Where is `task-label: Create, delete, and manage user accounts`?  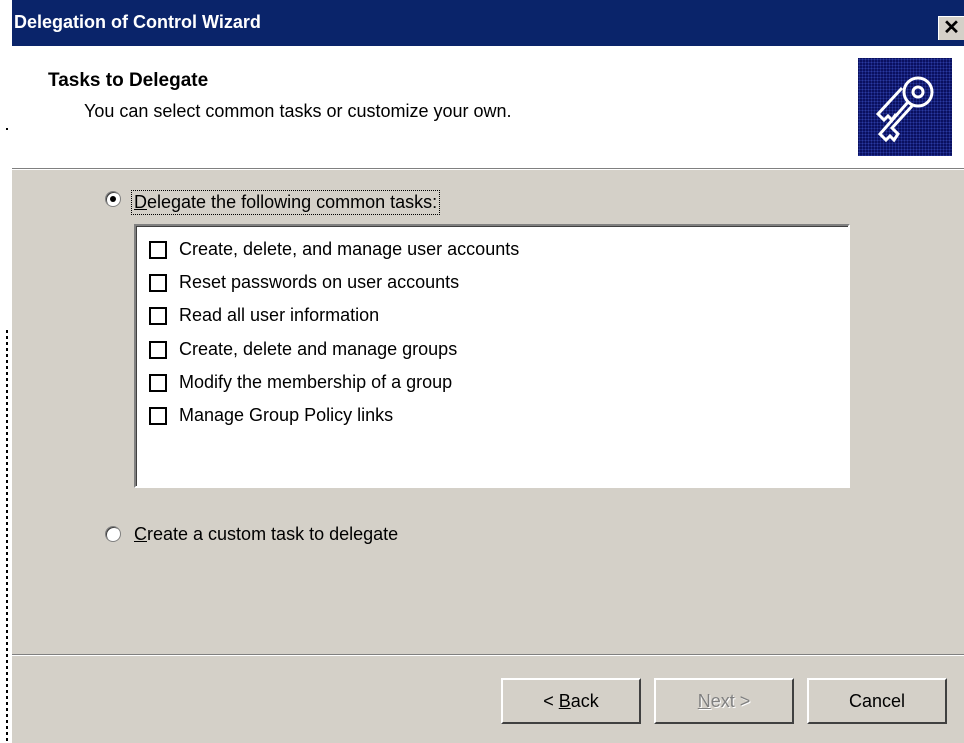
task-label: Create, delete, and manage user accounts is located at coordinates (349, 249).